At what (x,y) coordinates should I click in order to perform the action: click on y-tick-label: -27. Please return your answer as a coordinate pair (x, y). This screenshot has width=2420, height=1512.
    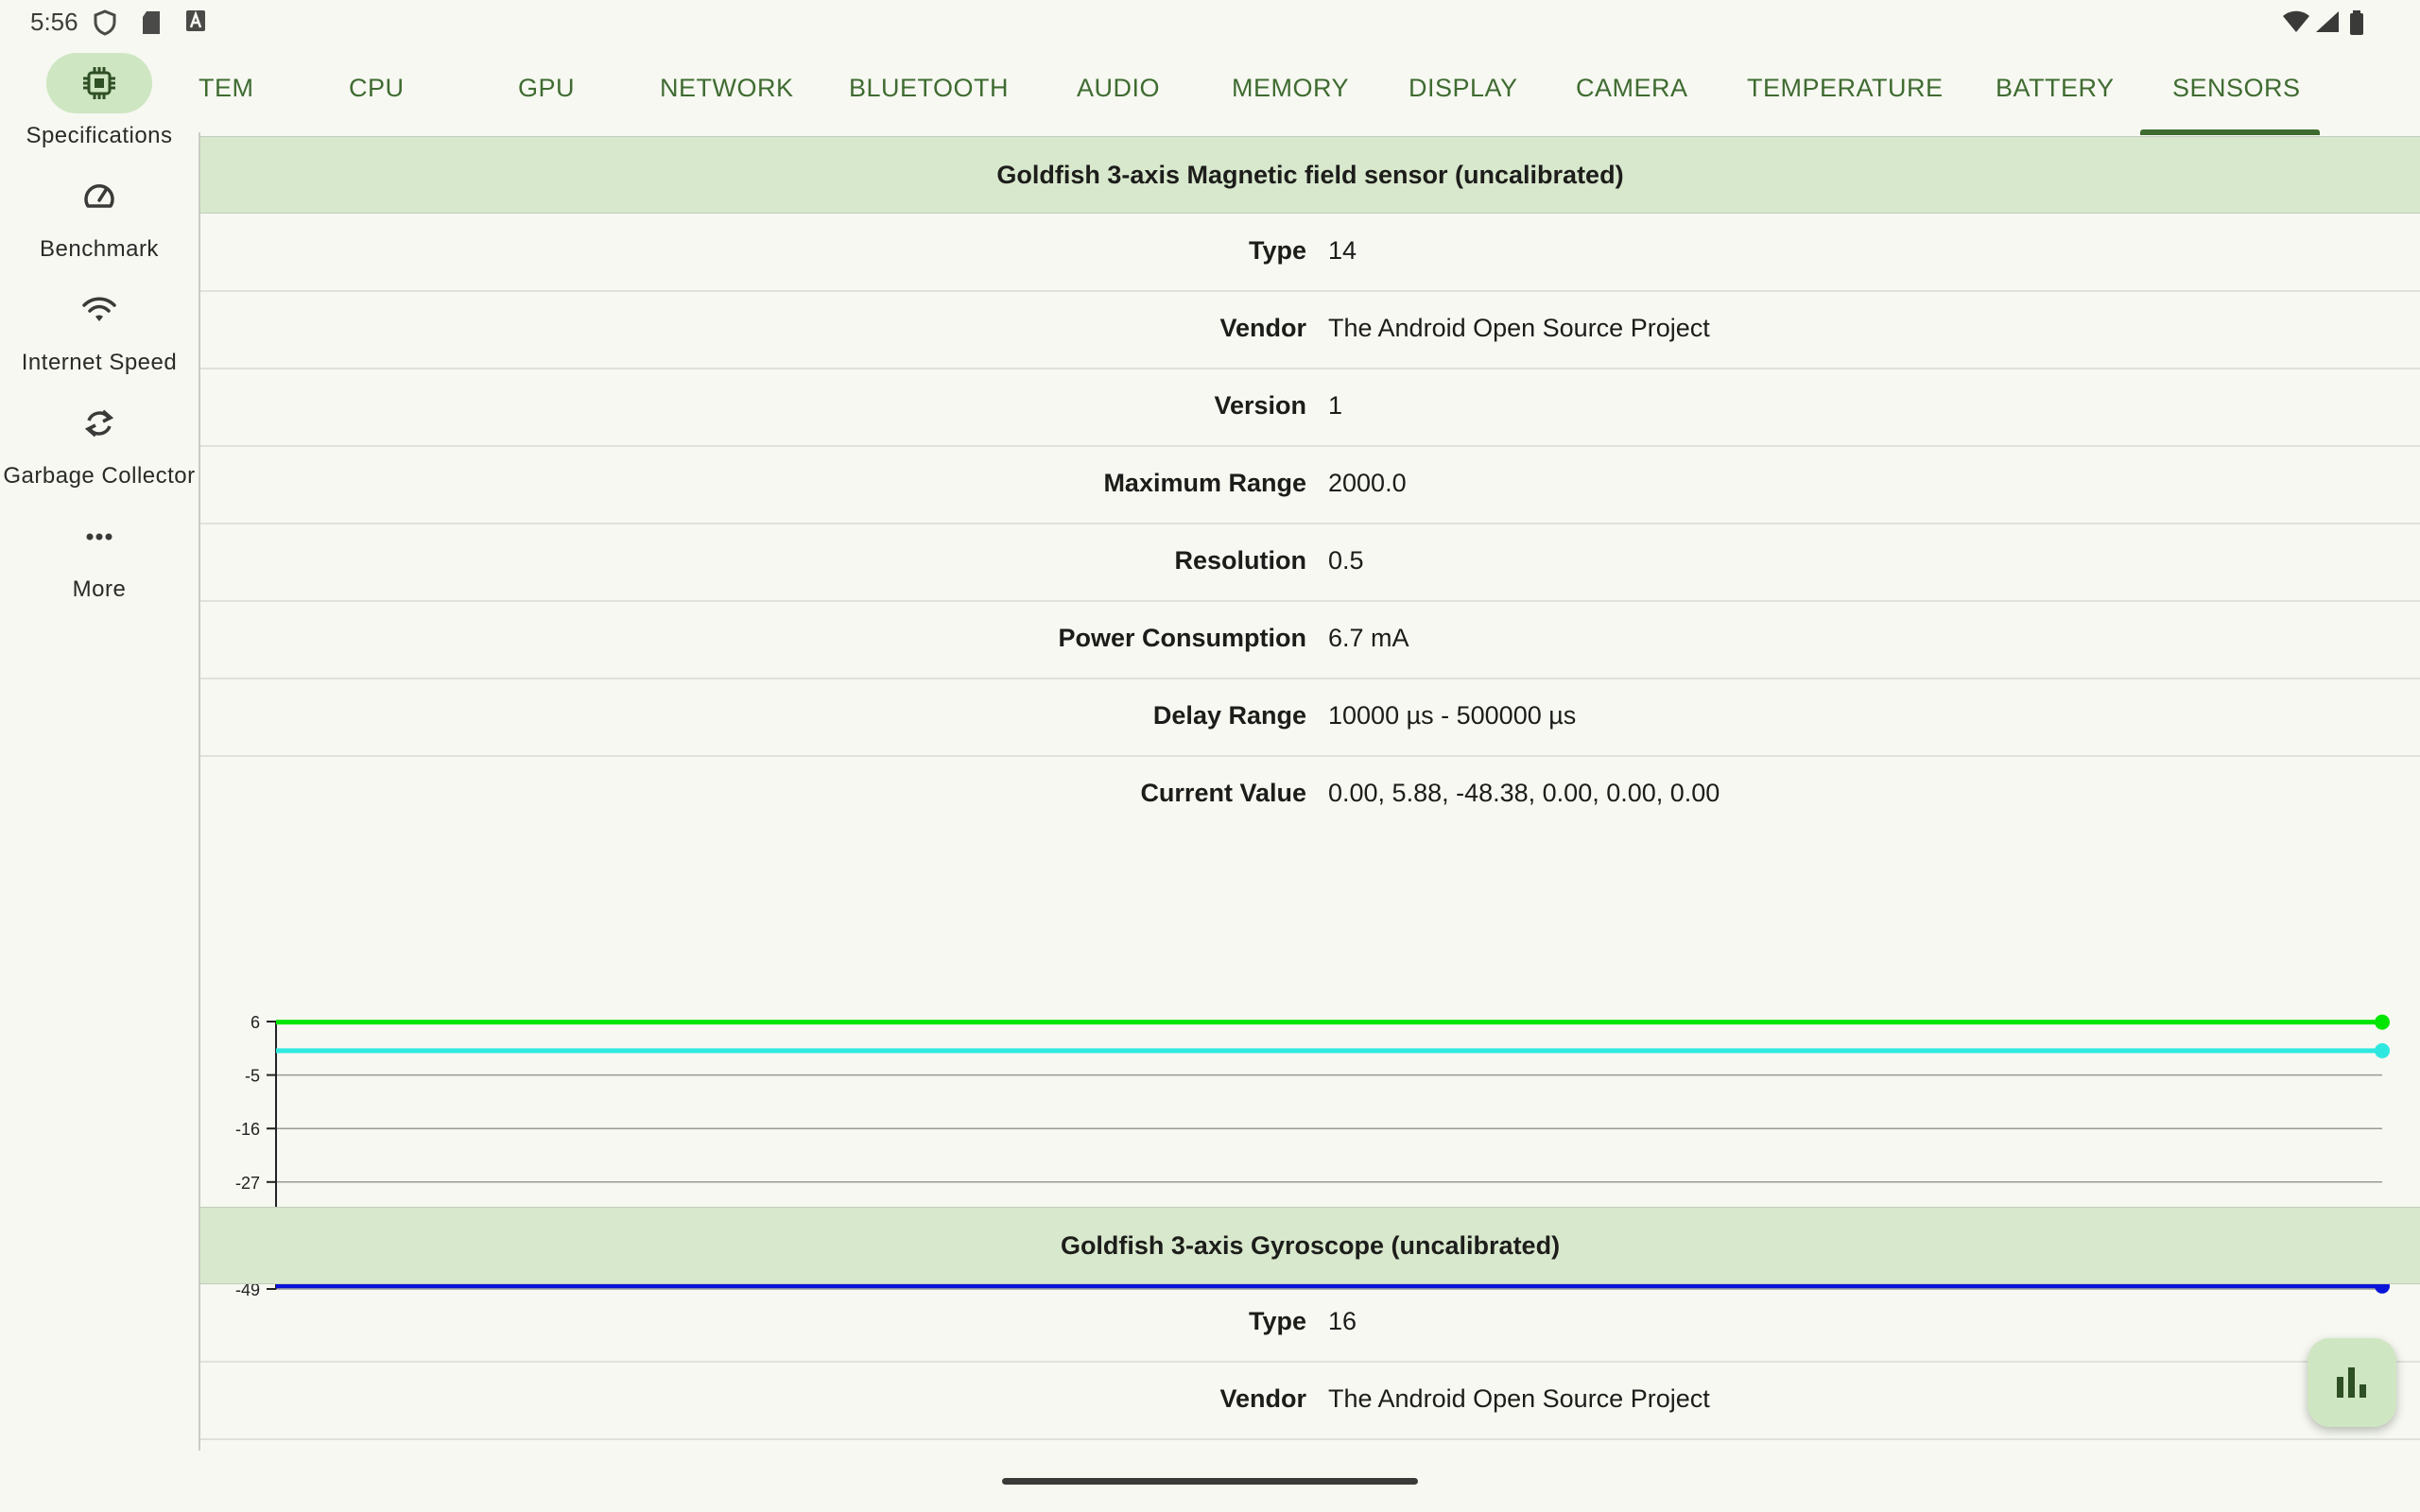
    Looking at the image, I should click on (247, 1183).